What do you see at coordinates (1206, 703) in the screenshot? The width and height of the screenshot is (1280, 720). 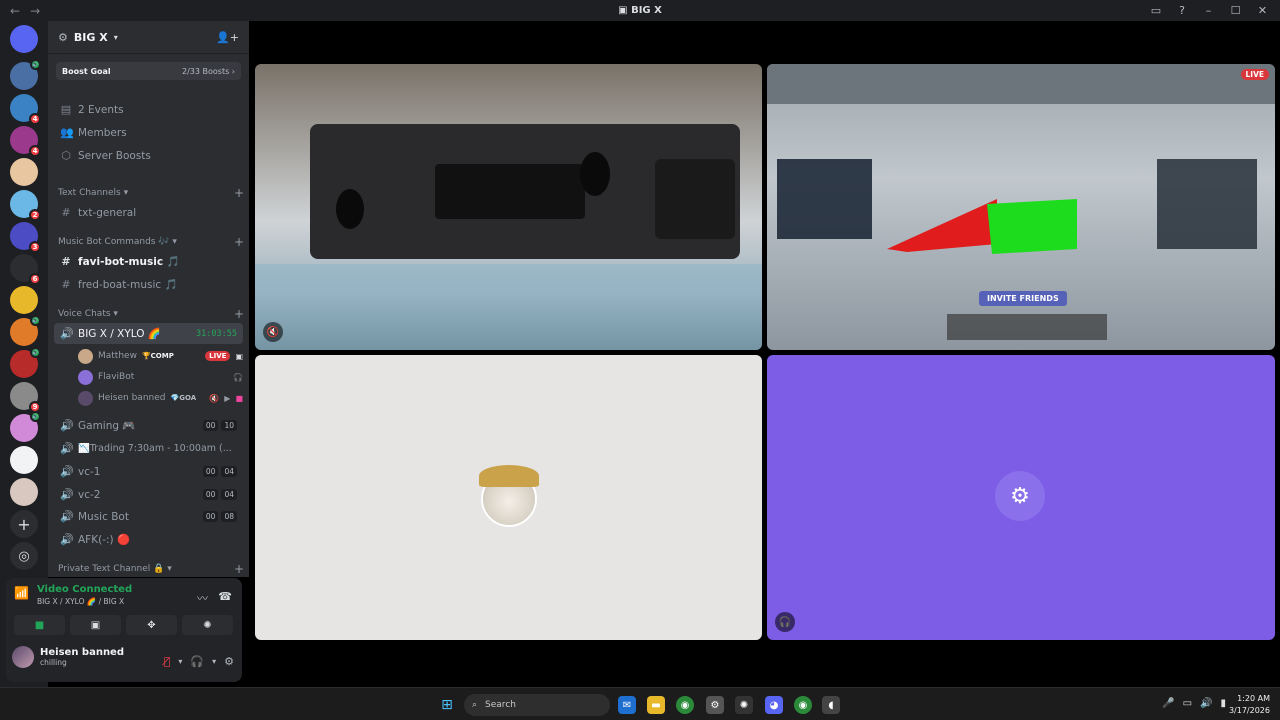 I see `volume-icon: 🔊` at bounding box center [1206, 703].